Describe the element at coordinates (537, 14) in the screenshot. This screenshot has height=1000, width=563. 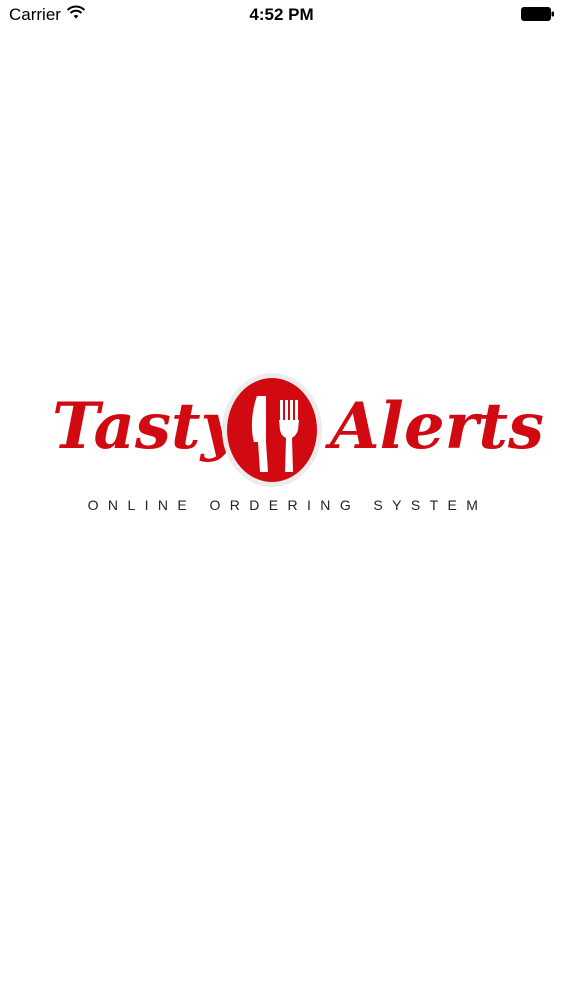
I see `battery-icon` at that location.